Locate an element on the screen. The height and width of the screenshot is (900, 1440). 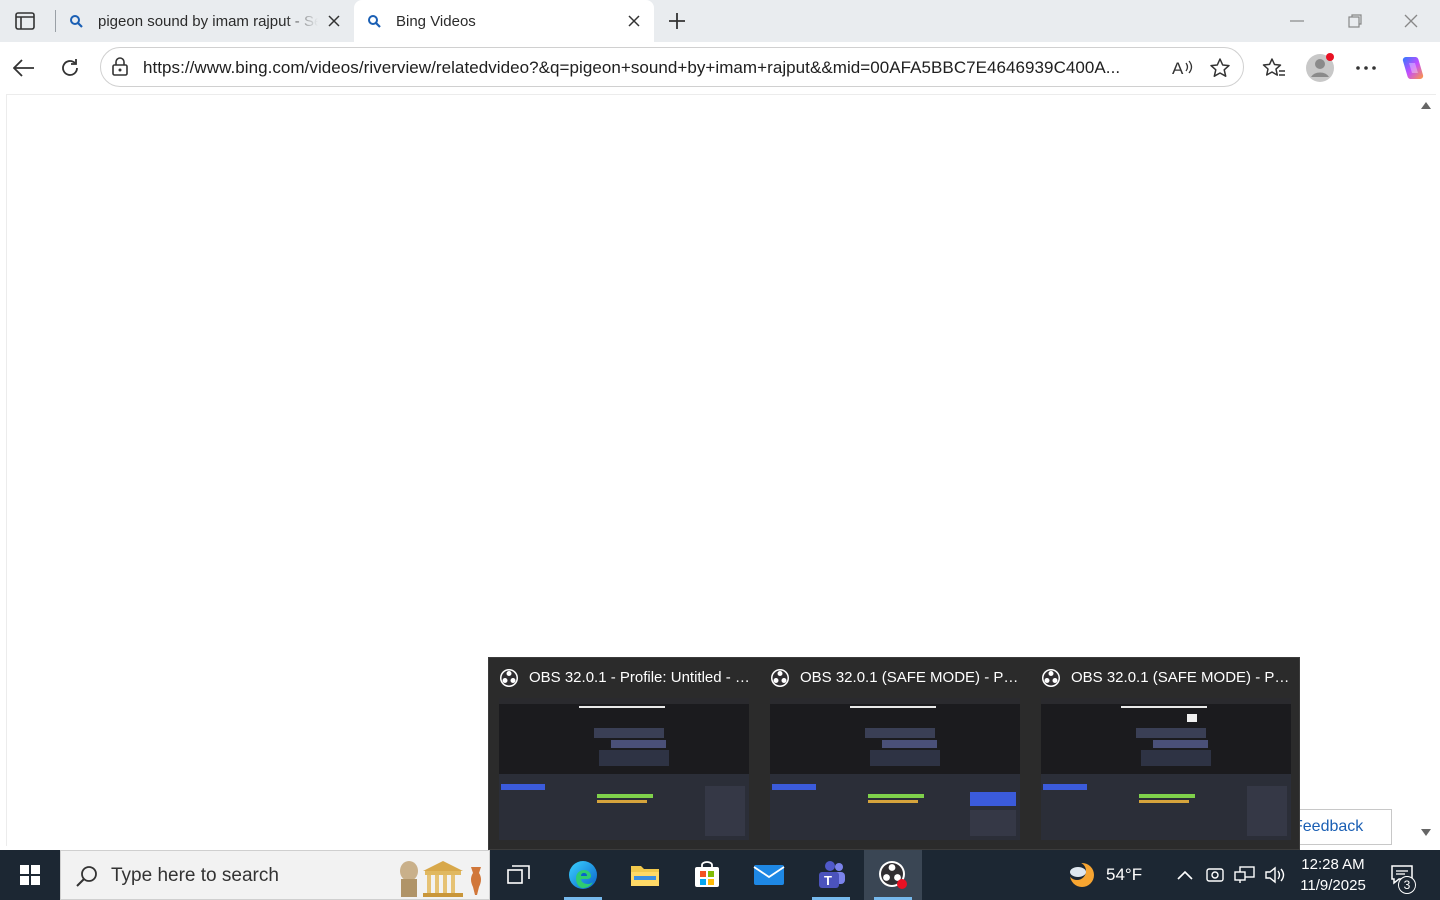
favorites-icon is located at coordinates (1273, 67).